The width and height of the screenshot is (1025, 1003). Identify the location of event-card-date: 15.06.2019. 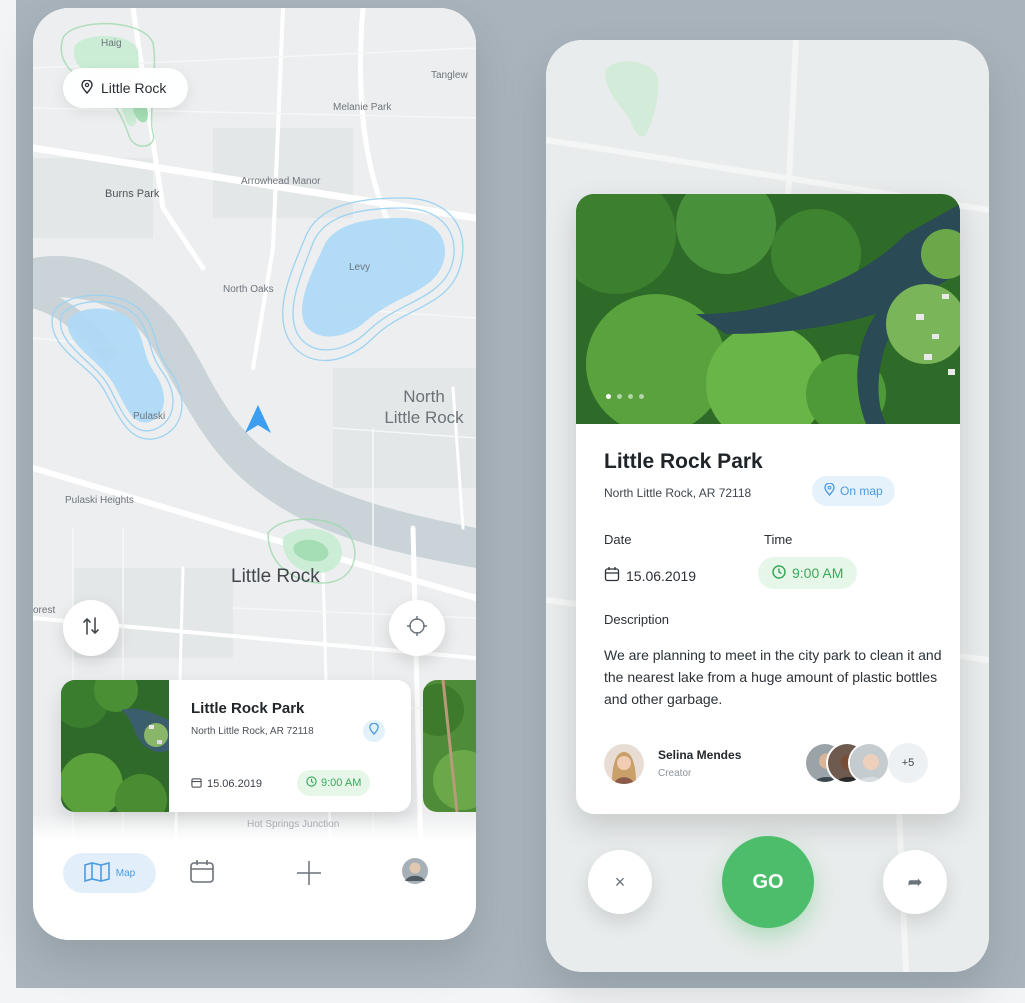
(226, 784).